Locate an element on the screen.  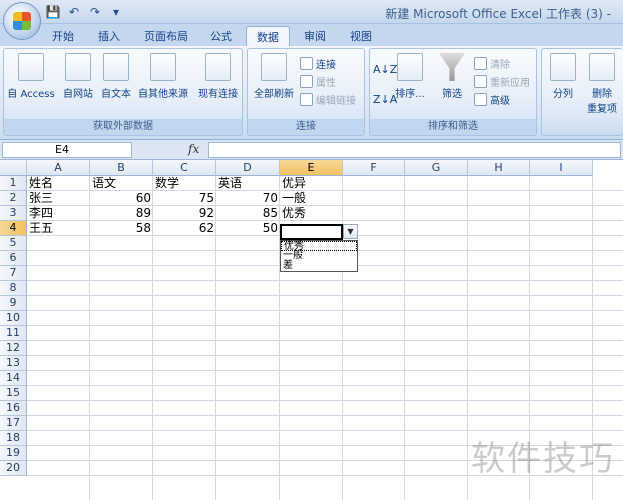
column-header-C: C is located at coordinates (184, 168).